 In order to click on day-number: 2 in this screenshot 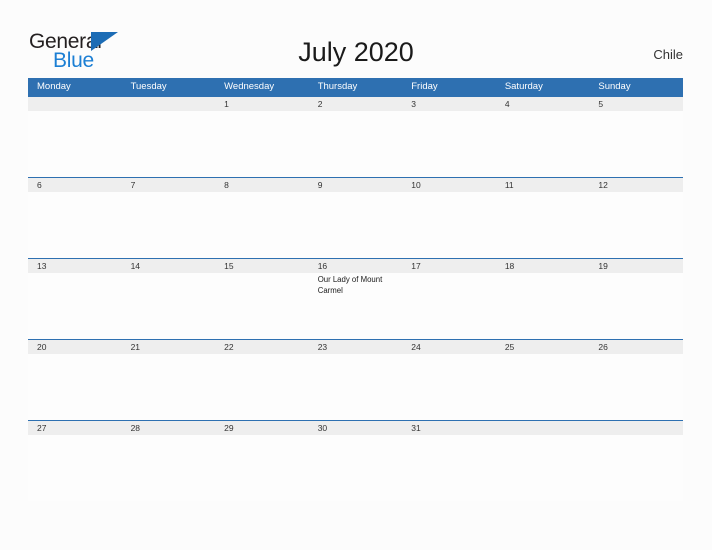, I will do `click(356, 104)`.